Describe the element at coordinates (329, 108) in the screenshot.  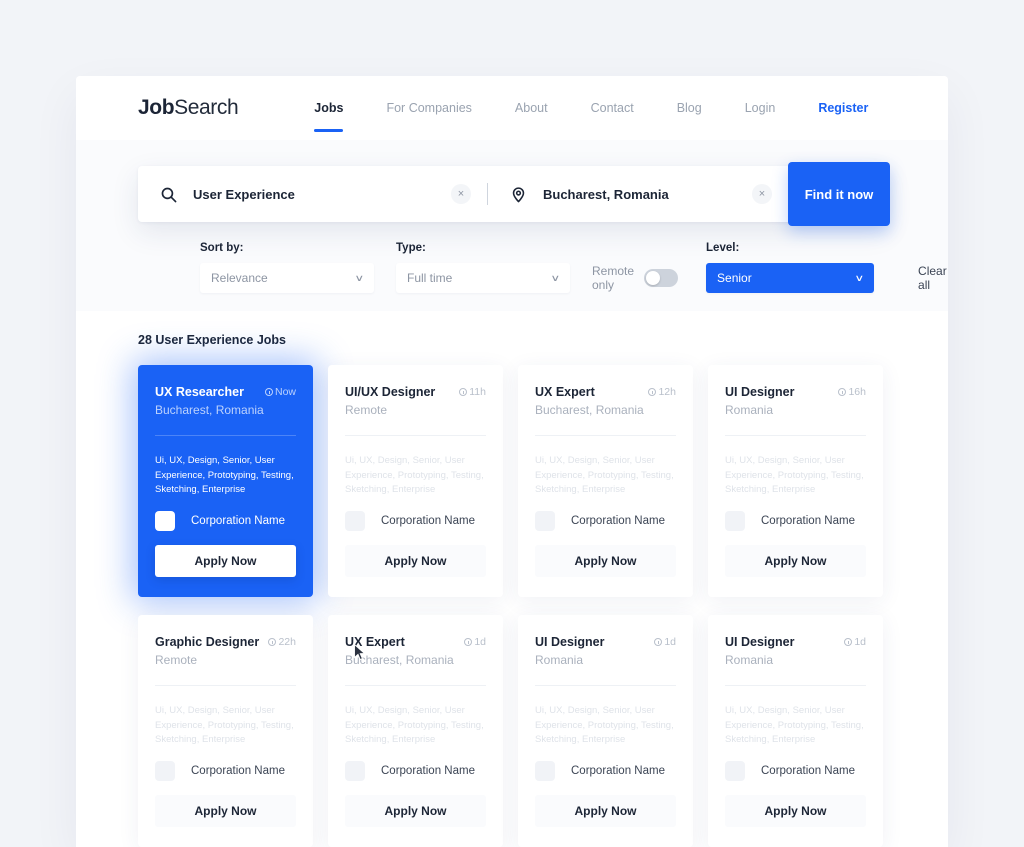
I see `nav-item-jobs: Jobs` at that location.